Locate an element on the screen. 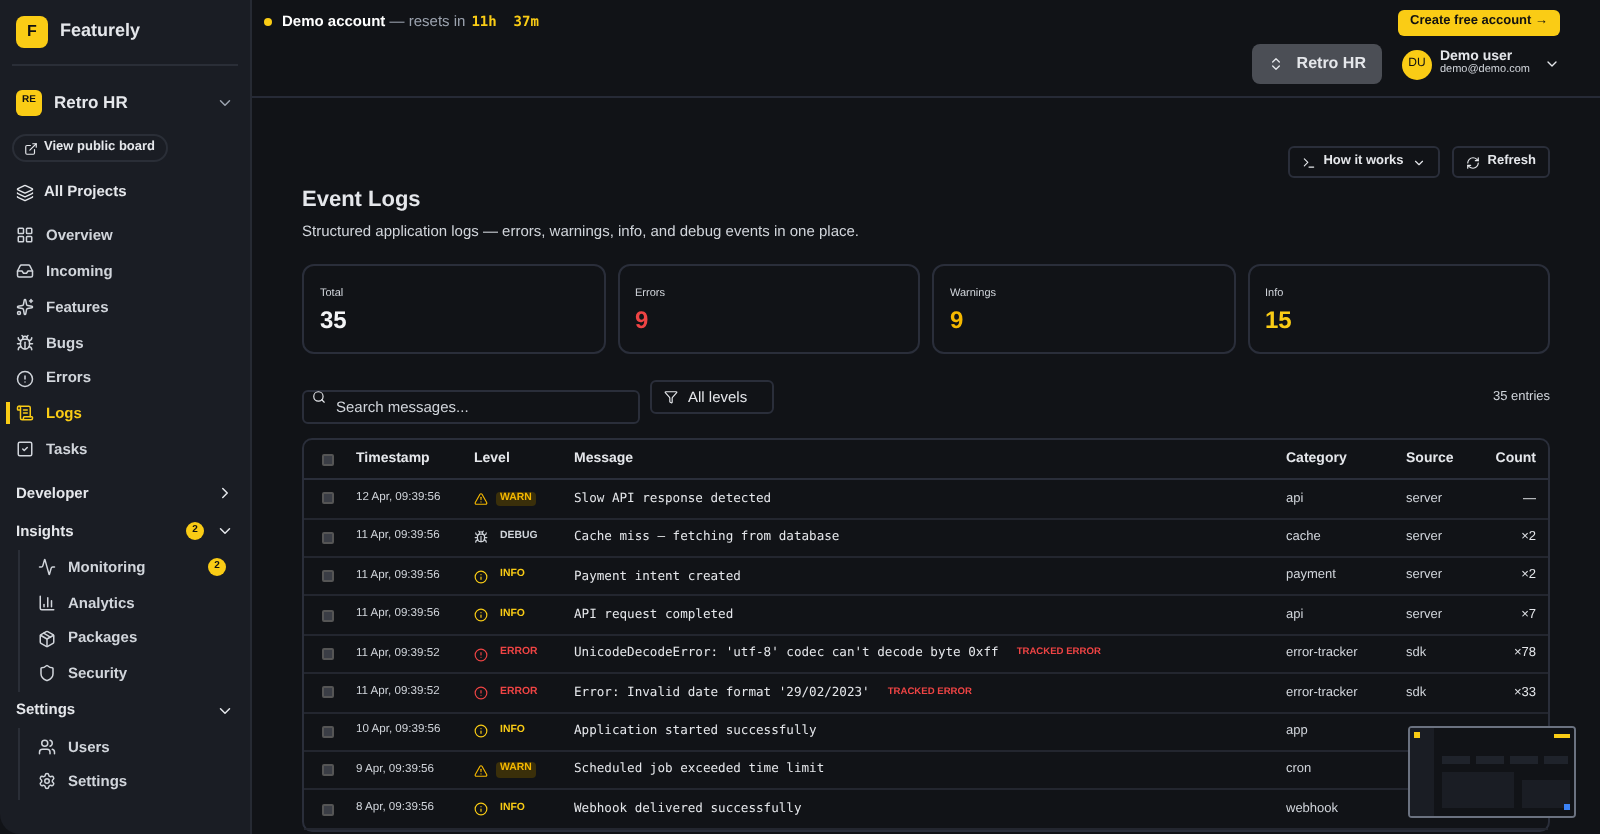 The width and height of the screenshot is (1600, 834). inbox-icon is located at coordinates (25, 271).